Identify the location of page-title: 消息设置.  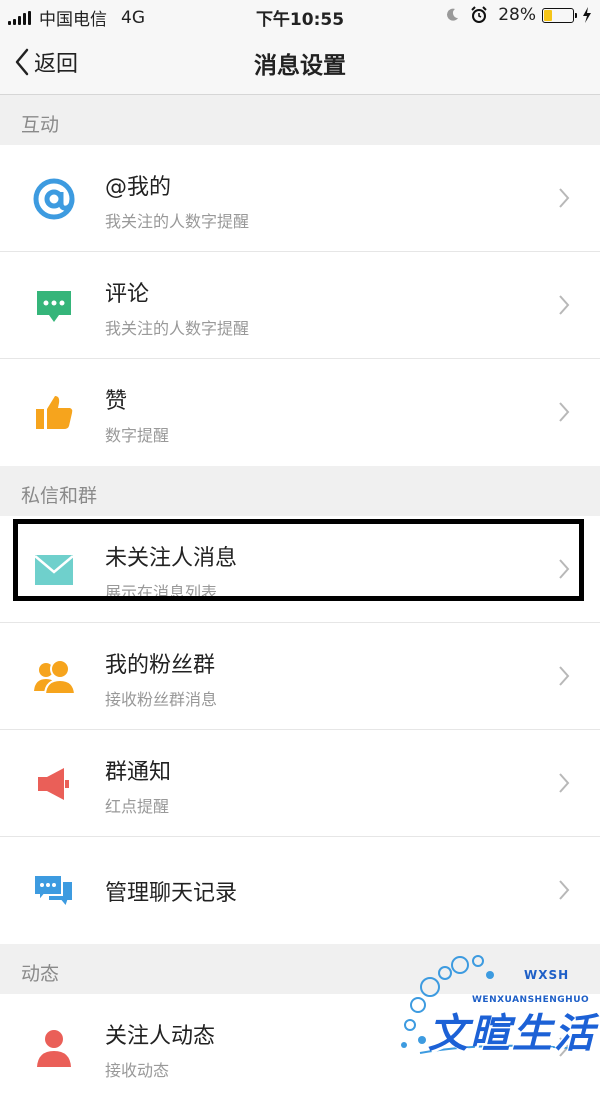
(300, 66).